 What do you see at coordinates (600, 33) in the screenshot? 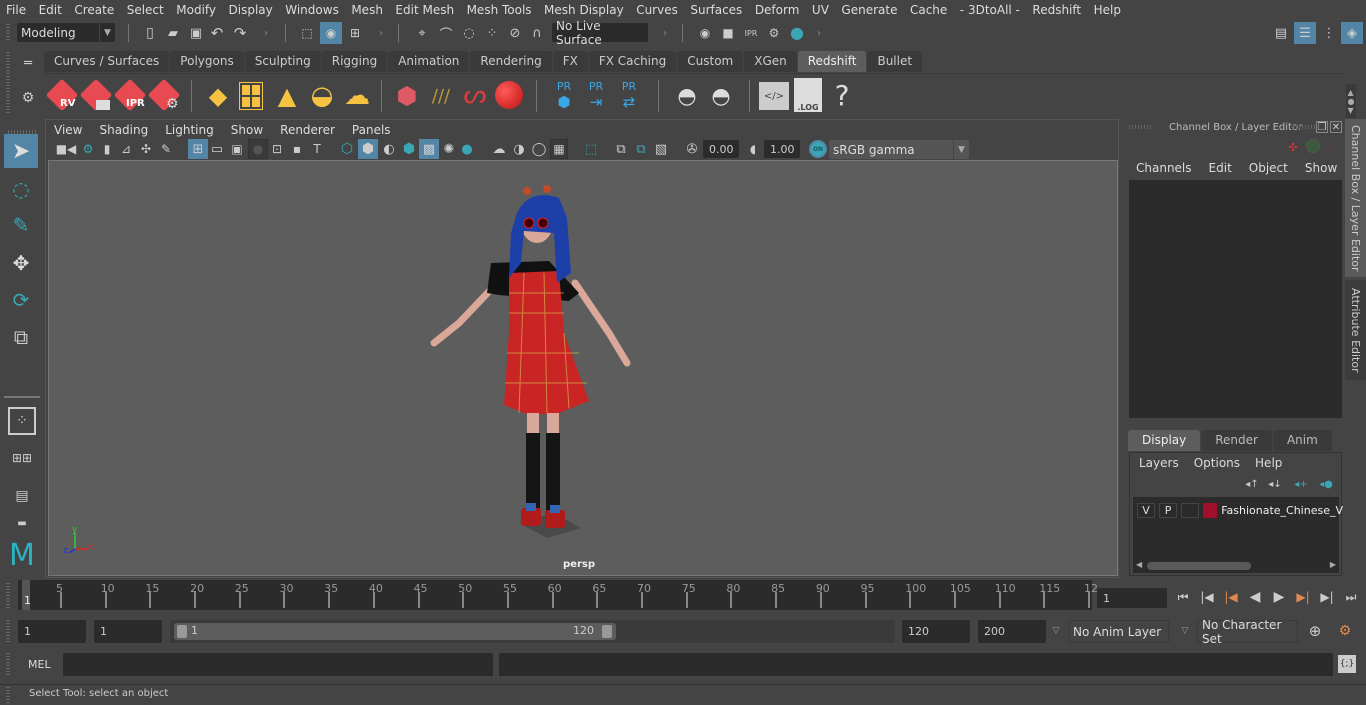
I see `live-surface-field: No Live Surface` at bounding box center [600, 33].